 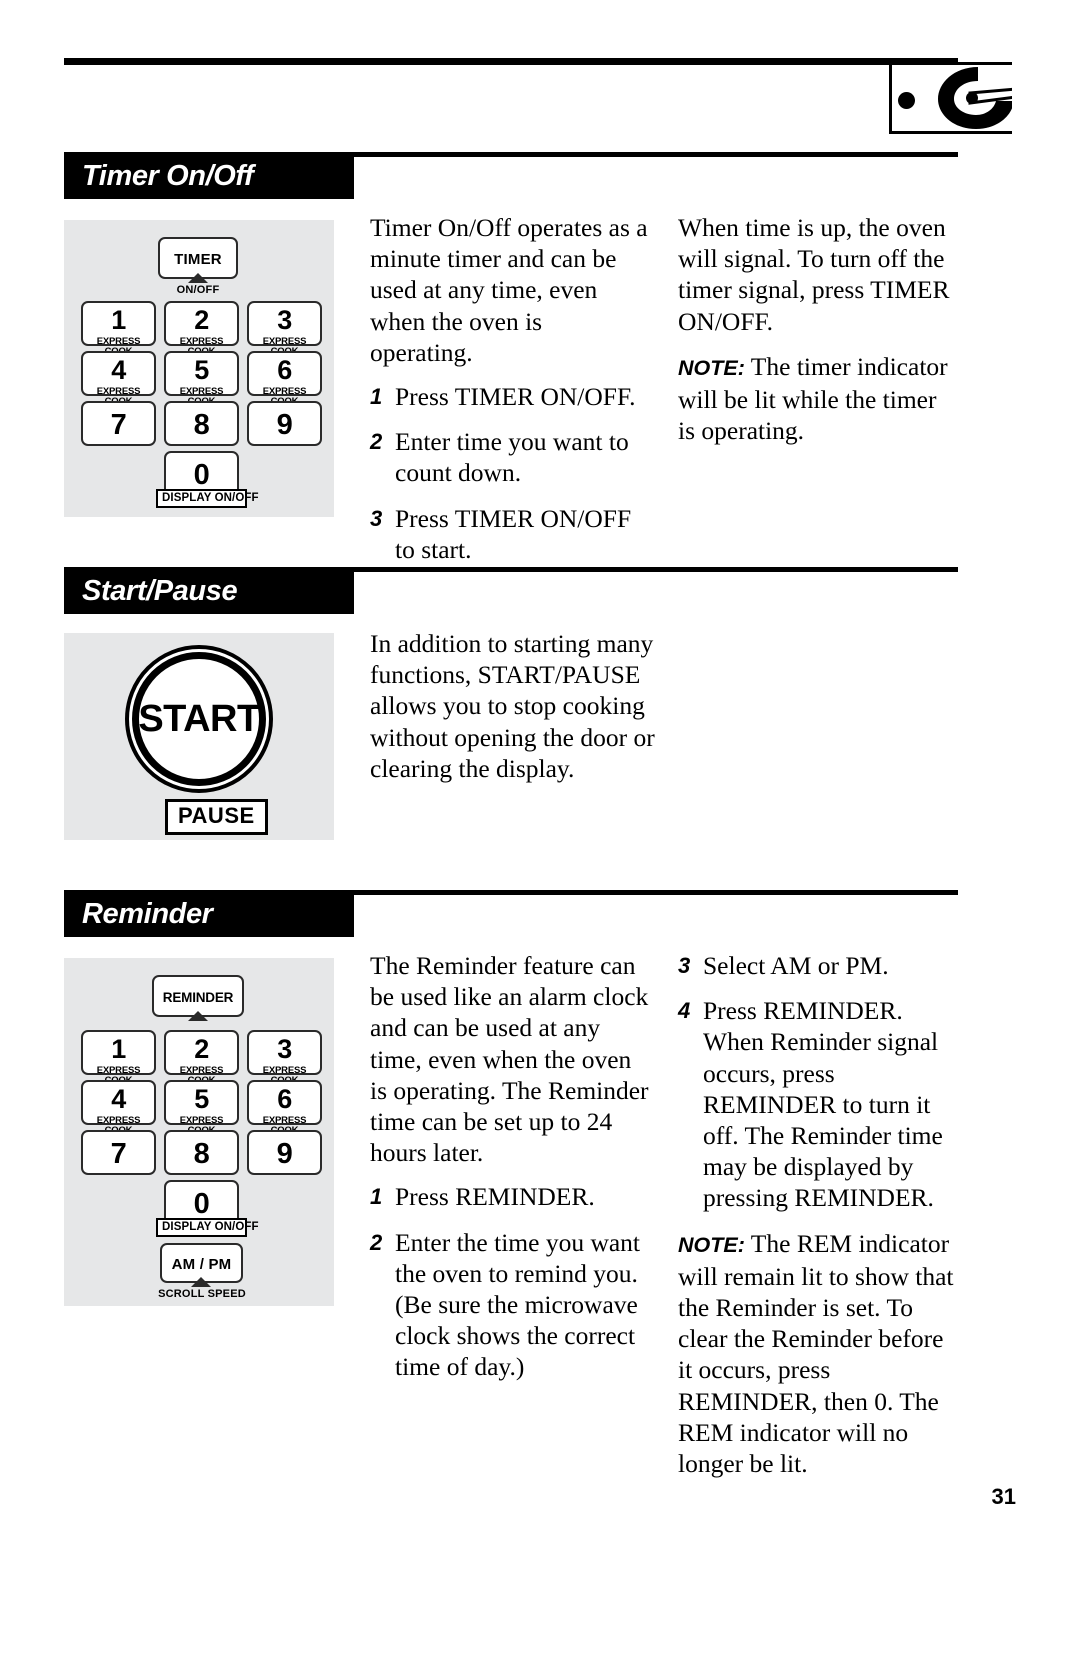 I want to click on reminder-step-4-number: 4, so click(x=684, y=1011).